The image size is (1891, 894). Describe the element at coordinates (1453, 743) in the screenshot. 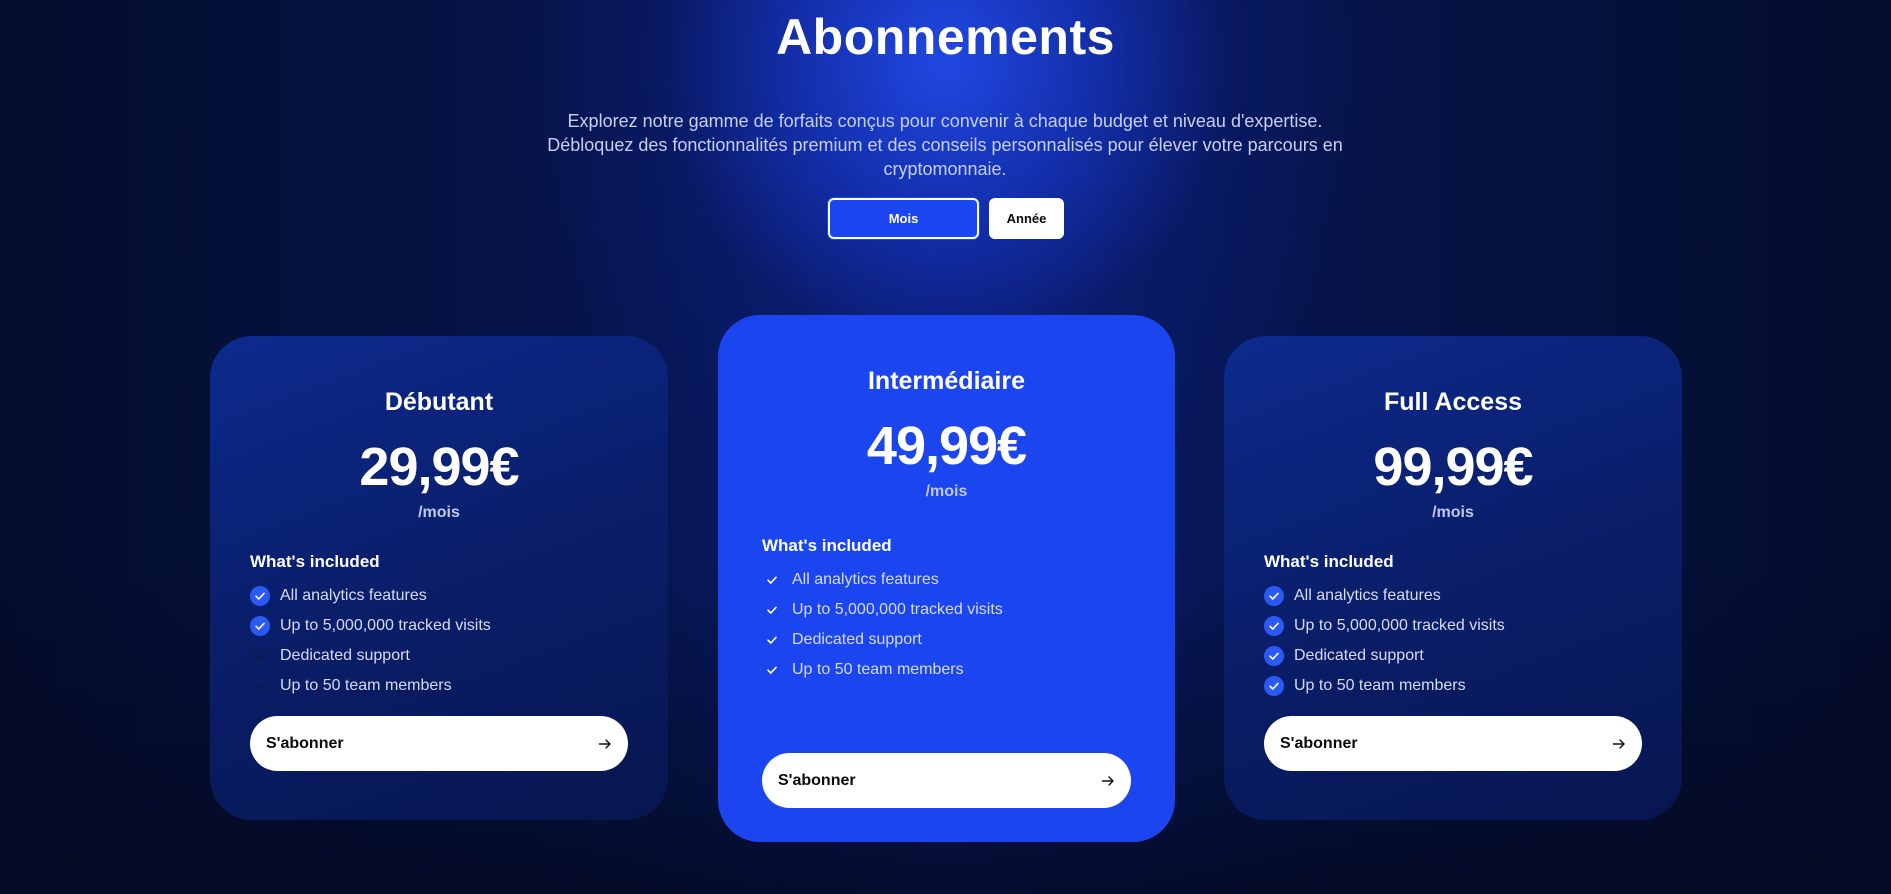

I see `subscribe-button-full-access: S'abonner` at that location.